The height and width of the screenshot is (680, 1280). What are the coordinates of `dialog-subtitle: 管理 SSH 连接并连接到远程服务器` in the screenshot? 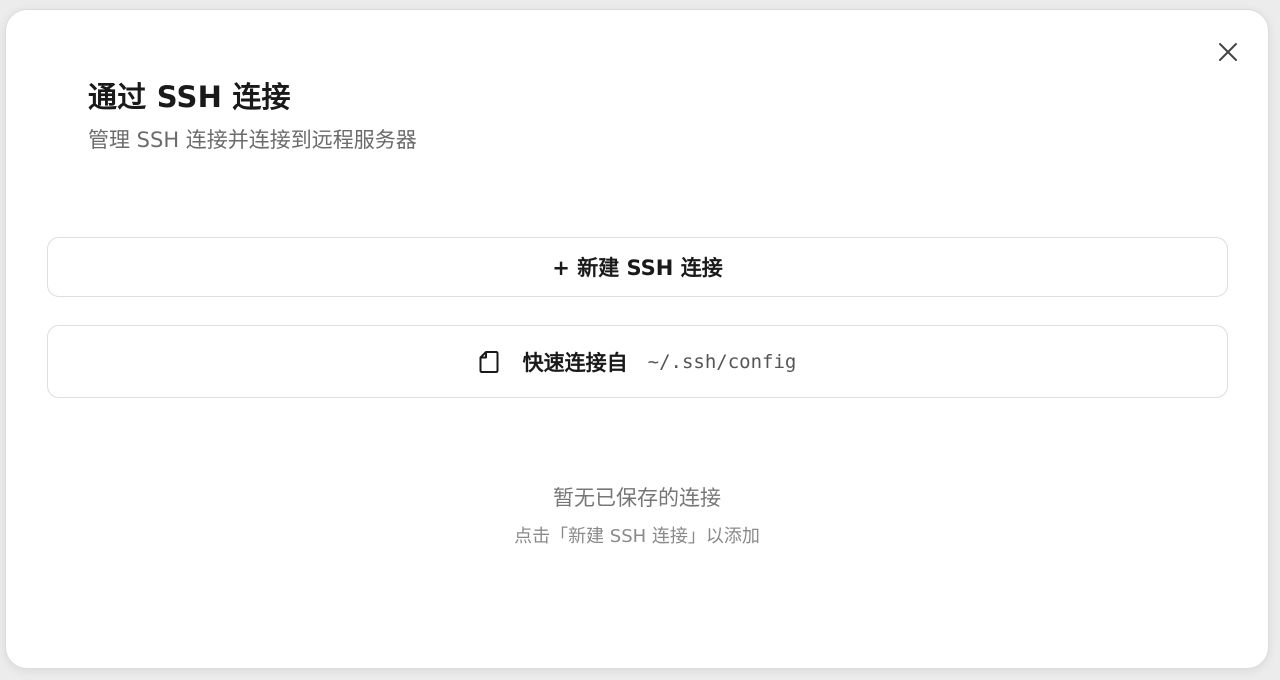 It's located at (252, 140).